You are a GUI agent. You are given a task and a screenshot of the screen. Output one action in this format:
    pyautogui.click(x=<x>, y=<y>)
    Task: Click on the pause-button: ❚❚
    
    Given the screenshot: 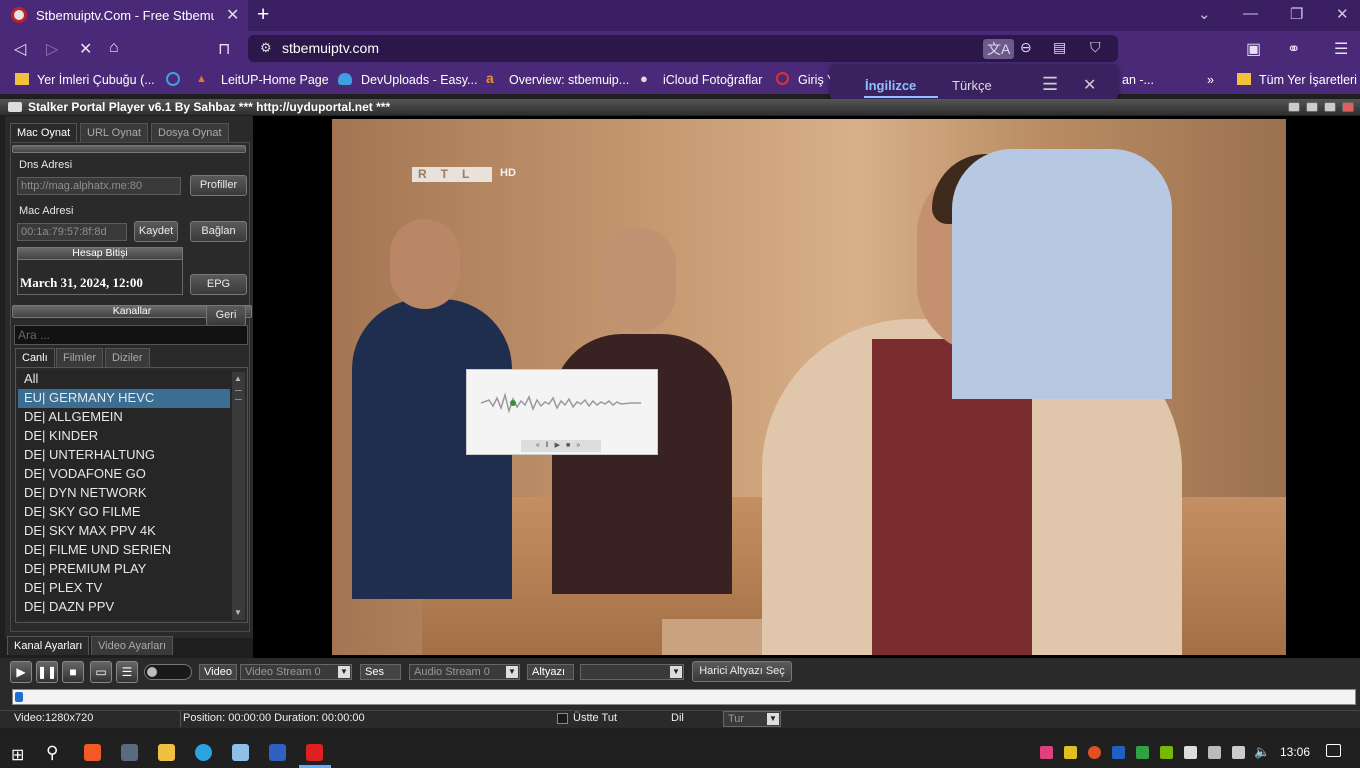 What is the action you would take?
    pyautogui.click(x=47, y=672)
    